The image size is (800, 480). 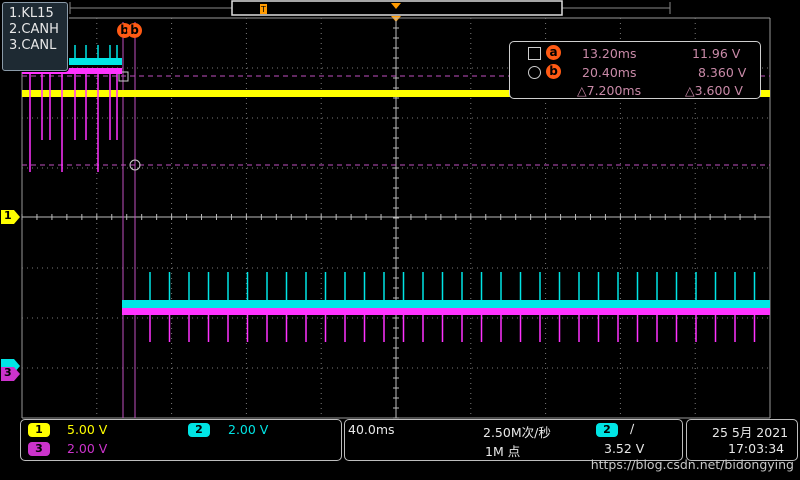 I want to click on datetime-panel: 25 5月 2021 17:03:34, so click(x=742, y=440).